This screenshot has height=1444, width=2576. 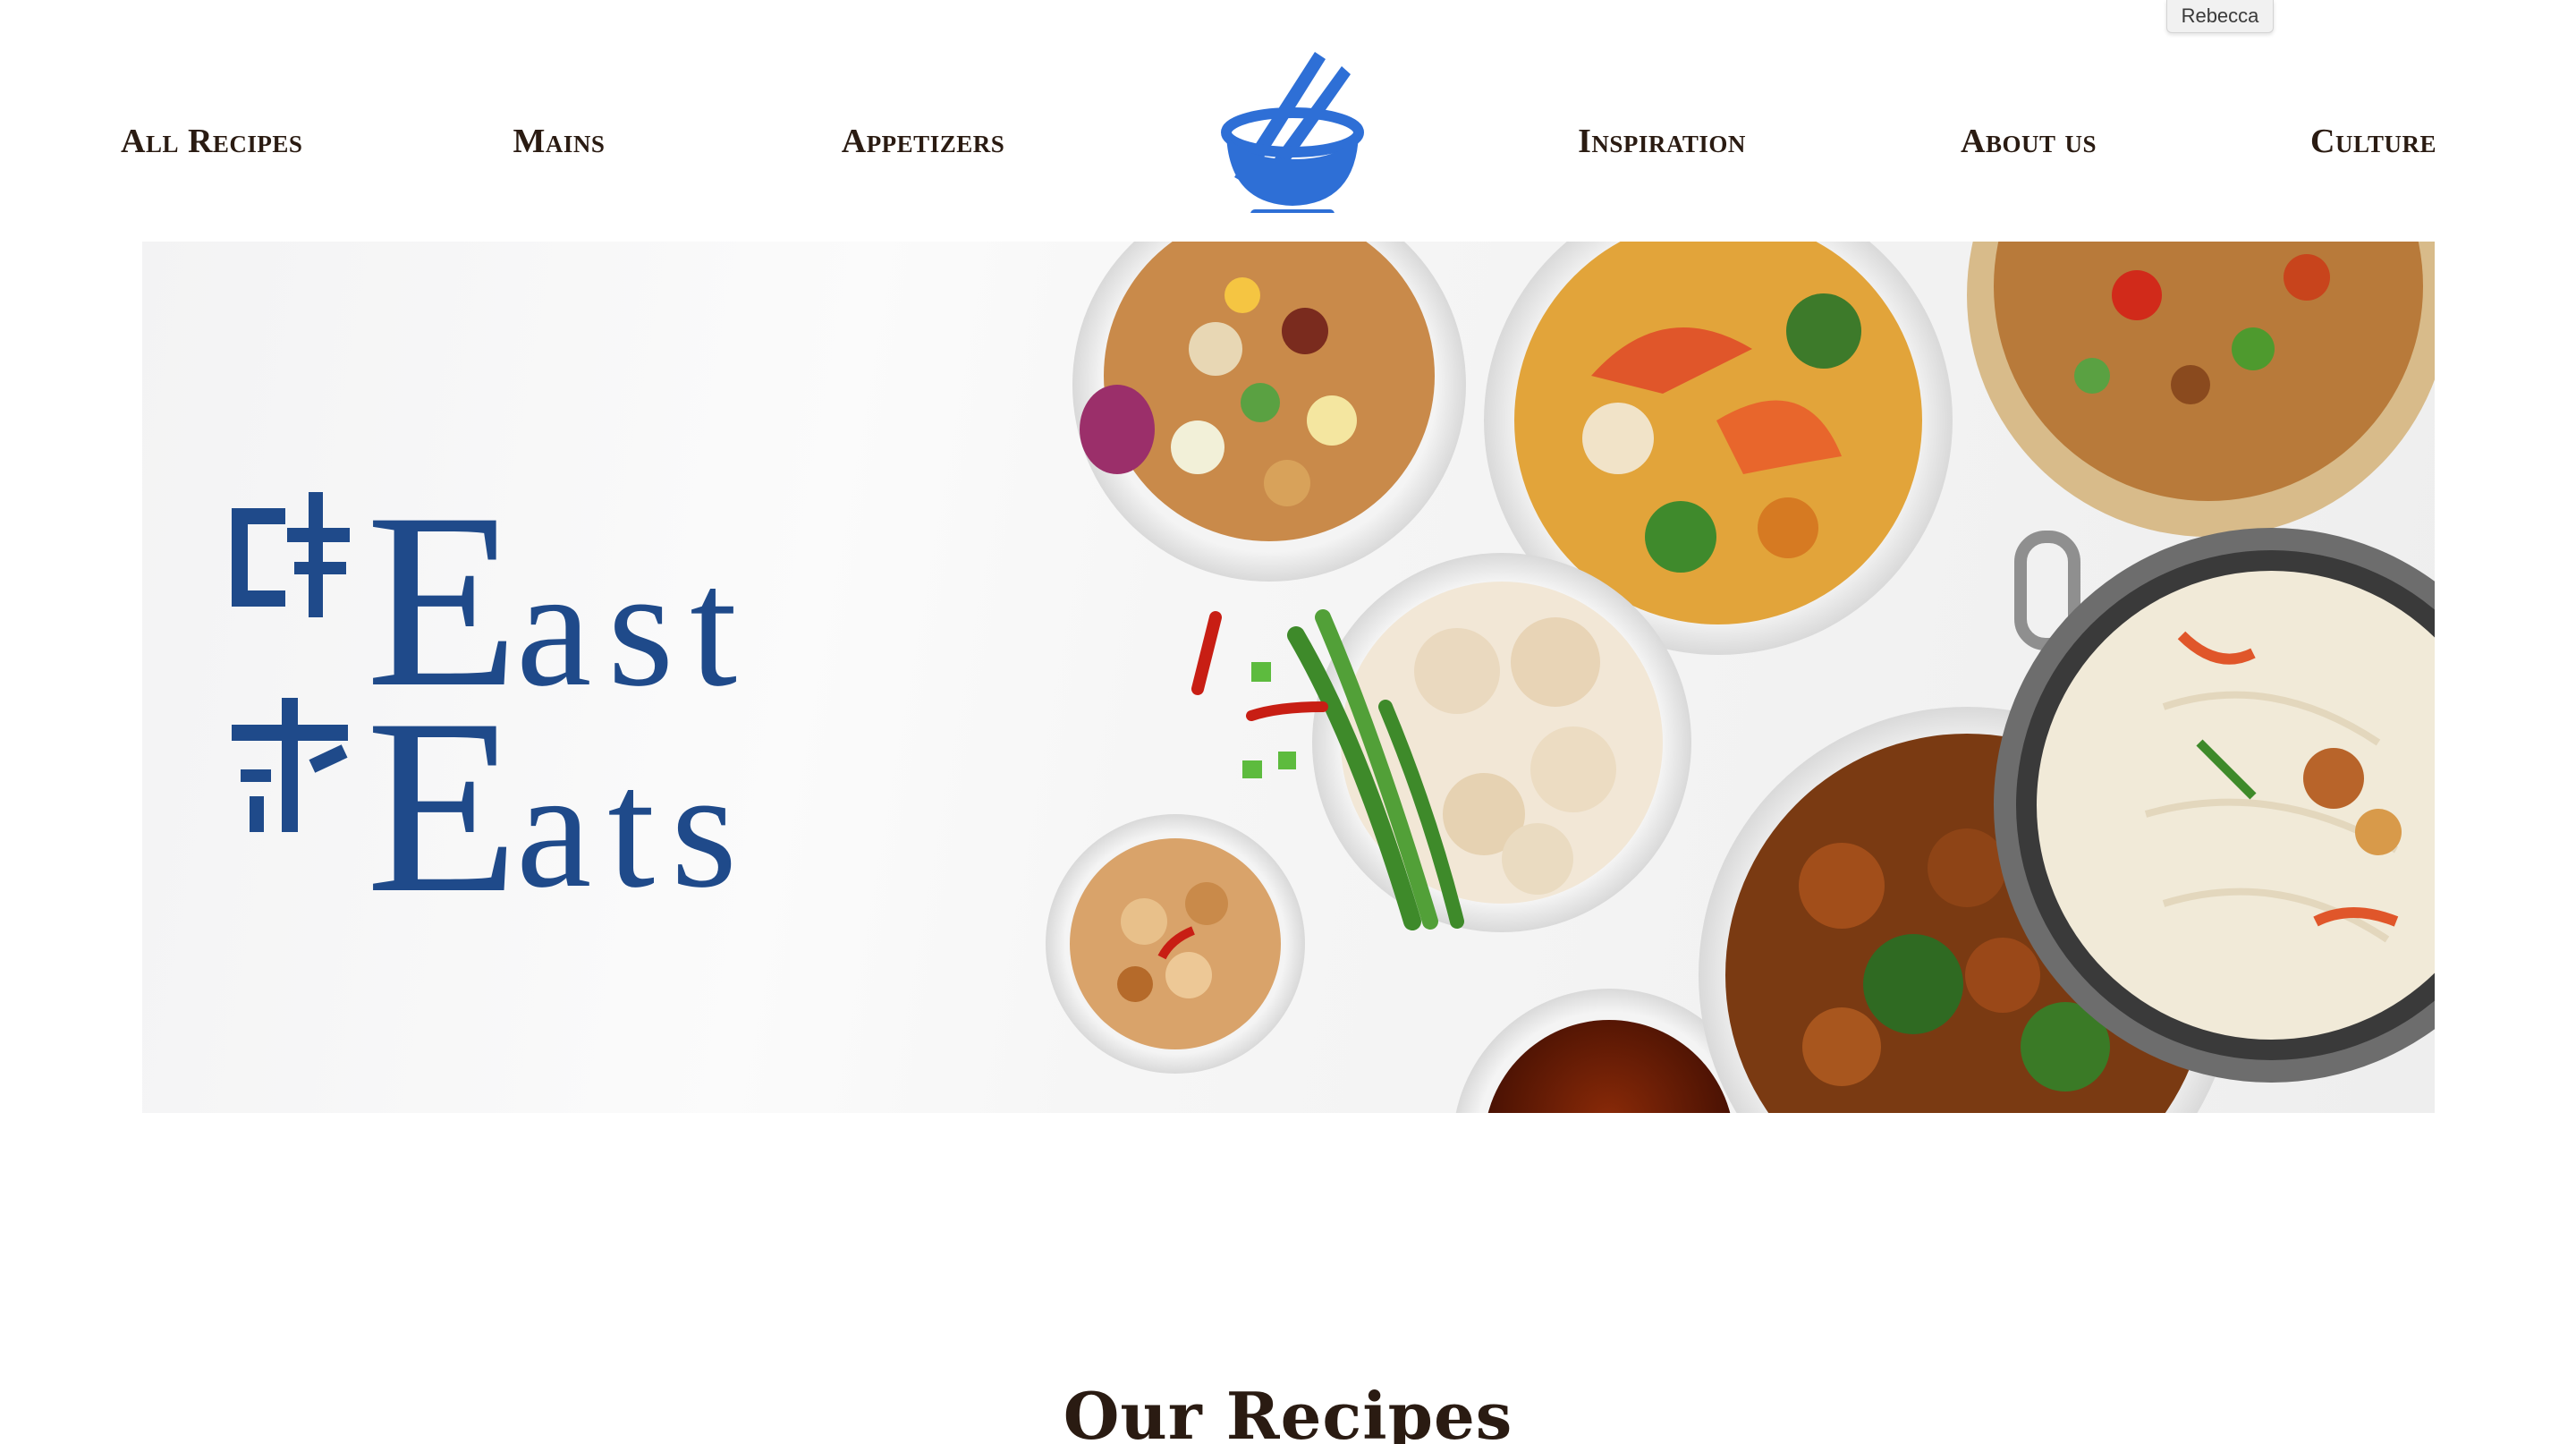 What do you see at coordinates (2373, 141) in the screenshot?
I see `nav-culture: Culture` at bounding box center [2373, 141].